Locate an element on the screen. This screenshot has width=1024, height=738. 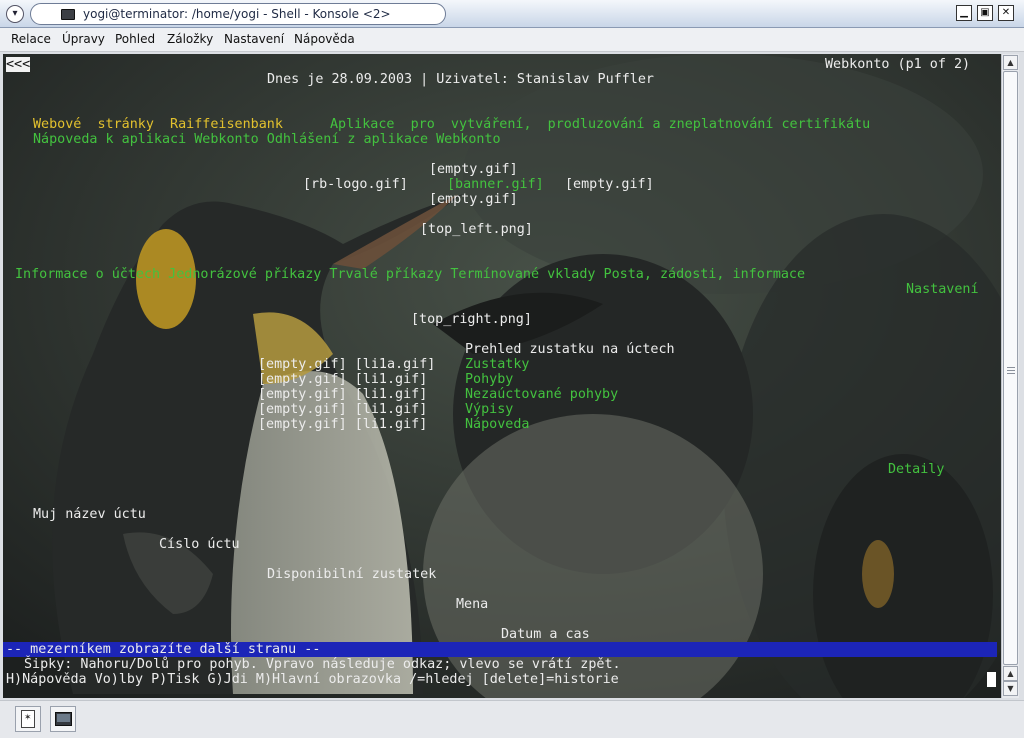
terminal-screen-icon is located at coordinates (63, 718).